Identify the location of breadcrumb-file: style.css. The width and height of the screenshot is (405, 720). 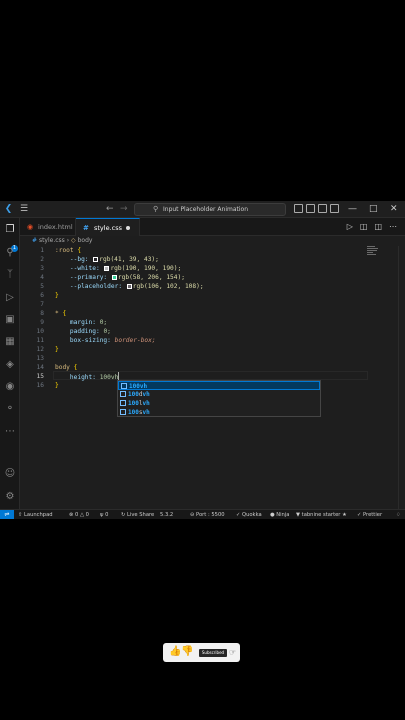
(52, 240).